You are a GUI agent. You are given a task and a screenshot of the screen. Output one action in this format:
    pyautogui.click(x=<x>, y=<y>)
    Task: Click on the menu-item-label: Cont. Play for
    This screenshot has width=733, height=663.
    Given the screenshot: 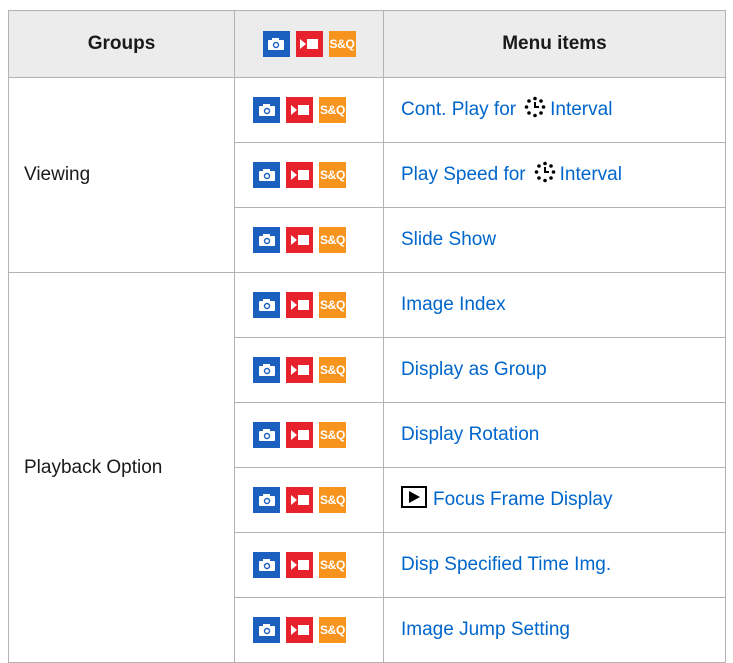 What is the action you would take?
    pyautogui.click(x=458, y=109)
    